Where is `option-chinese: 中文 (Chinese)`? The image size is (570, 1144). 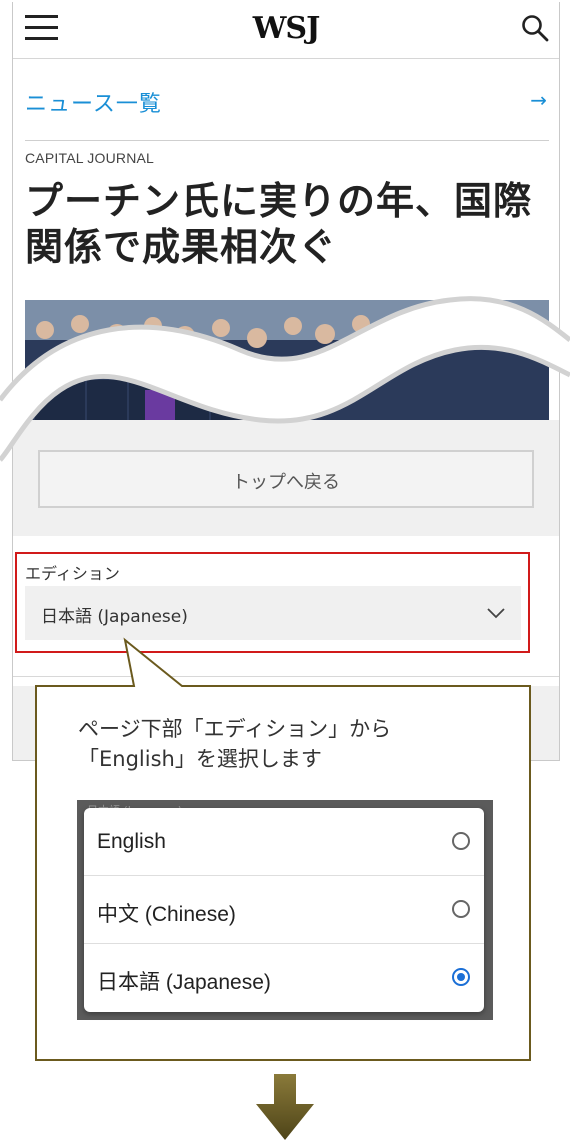
option-chinese: 中文 (Chinese) is located at coordinates (284, 910).